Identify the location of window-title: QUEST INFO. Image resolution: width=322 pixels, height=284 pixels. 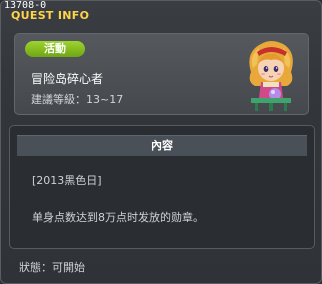
(50, 15).